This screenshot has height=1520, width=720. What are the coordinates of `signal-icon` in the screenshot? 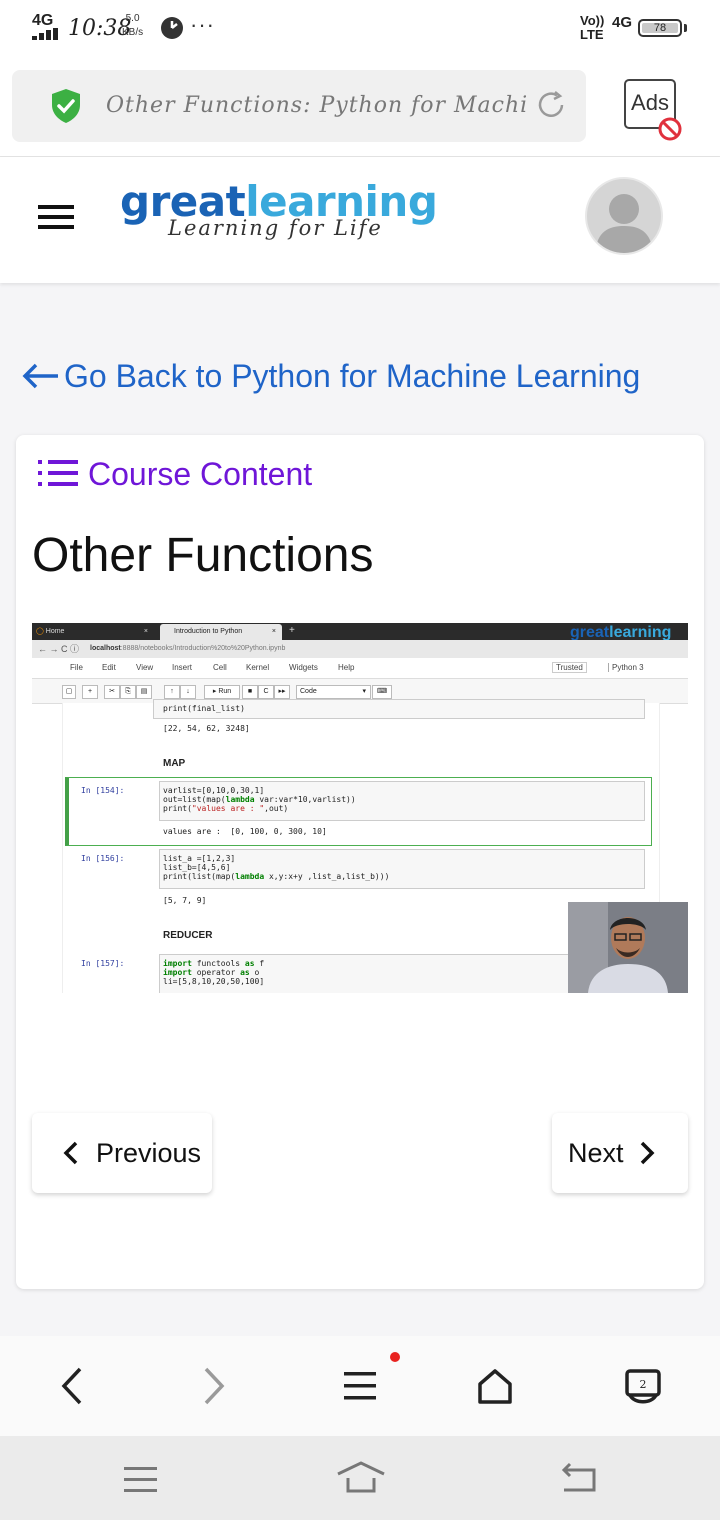 It's located at (45, 34).